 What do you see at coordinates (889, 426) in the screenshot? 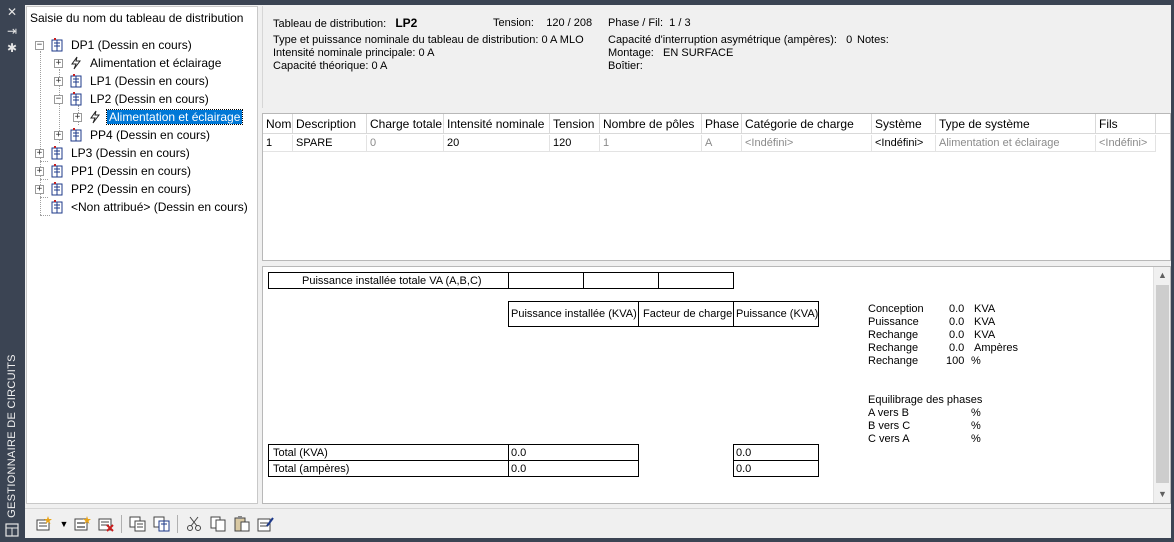
I see `balance-label: B vers C` at bounding box center [889, 426].